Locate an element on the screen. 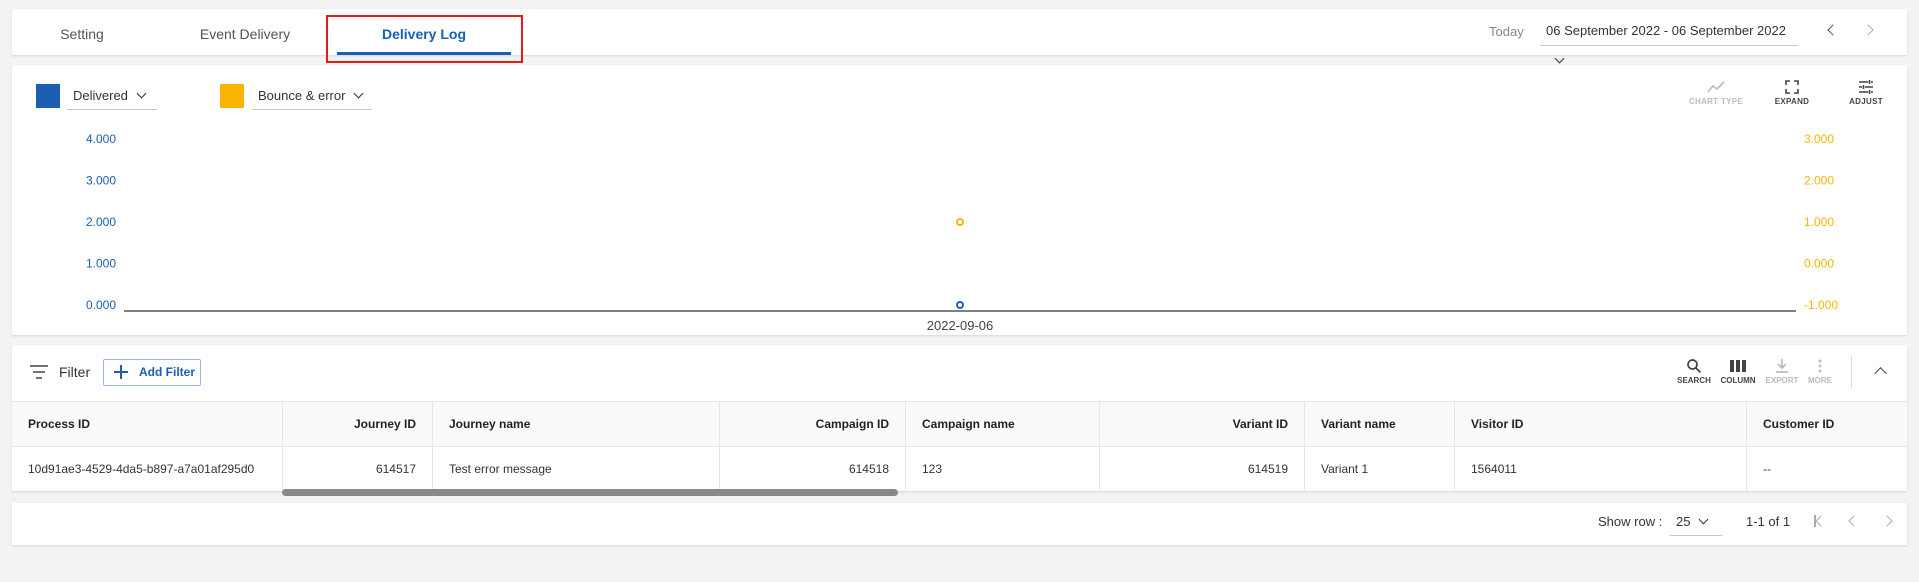 The image size is (1919, 582). plus-icon is located at coordinates (121, 372).